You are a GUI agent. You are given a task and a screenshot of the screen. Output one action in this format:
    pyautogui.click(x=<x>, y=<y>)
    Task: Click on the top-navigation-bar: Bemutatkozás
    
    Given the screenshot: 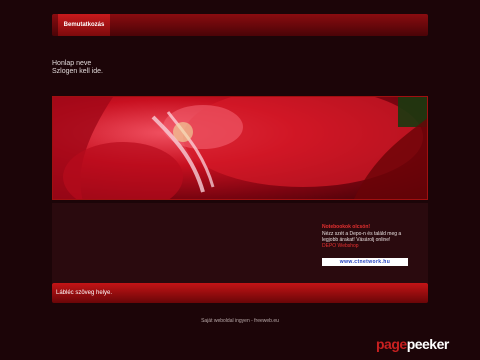 What is the action you would take?
    pyautogui.click(x=240, y=25)
    